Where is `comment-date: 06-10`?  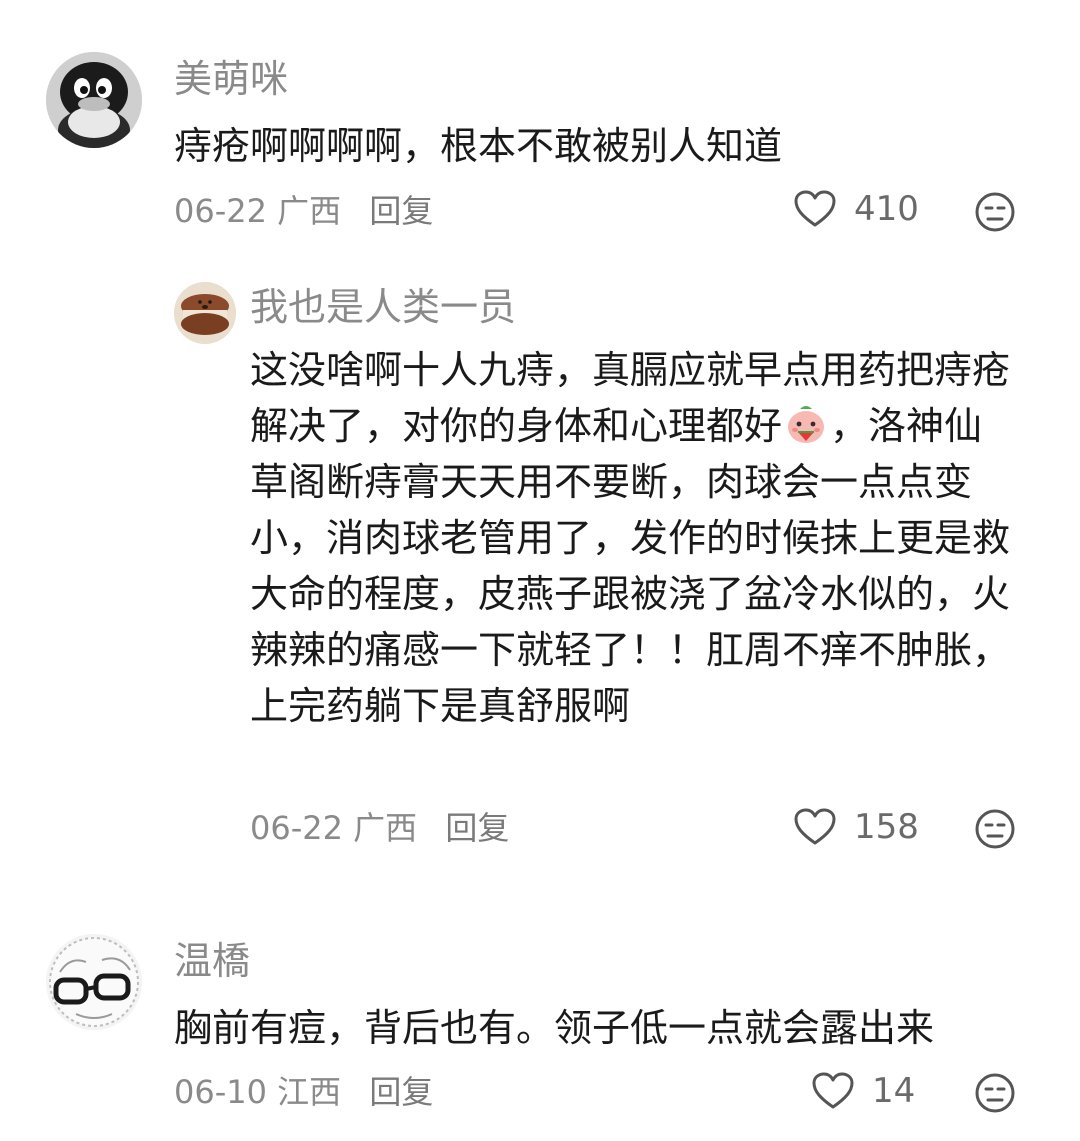 comment-date: 06-10 is located at coordinates (220, 1092).